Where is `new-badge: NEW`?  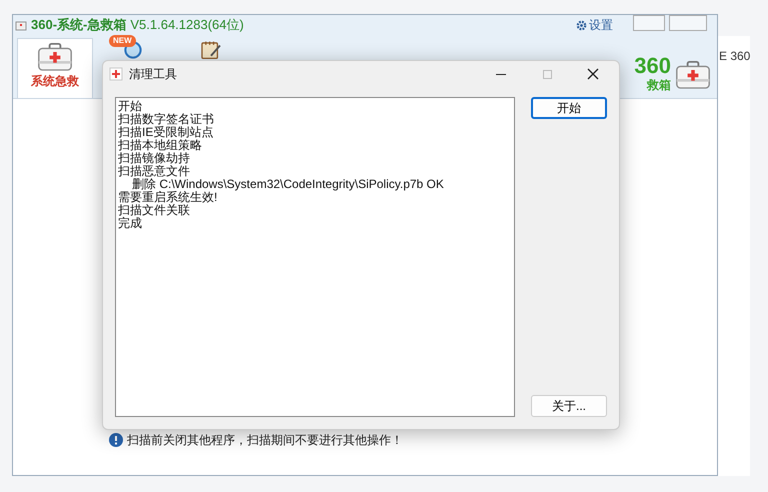 new-badge: NEW is located at coordinates (122, 41).